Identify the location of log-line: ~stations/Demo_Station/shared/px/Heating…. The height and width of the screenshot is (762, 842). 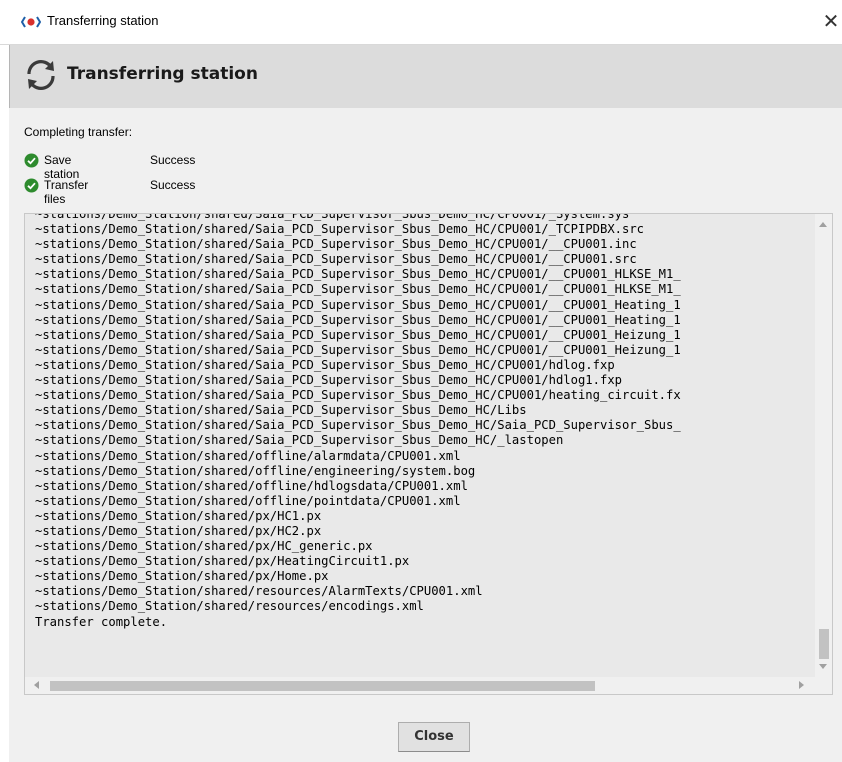
(222, 561).